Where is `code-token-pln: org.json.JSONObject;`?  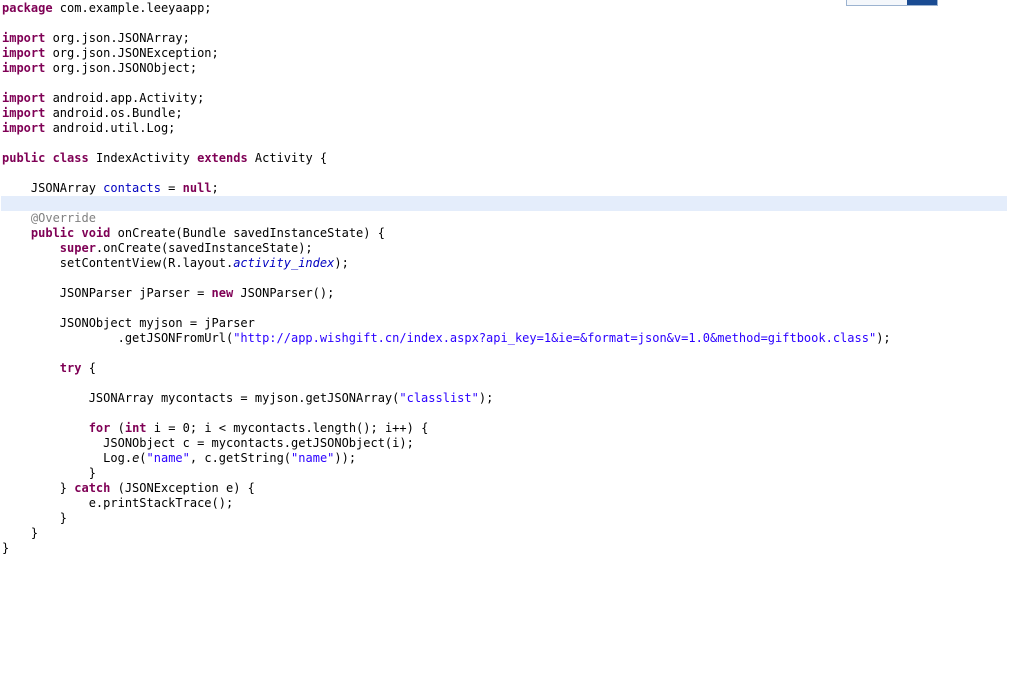
code-token-pln: org.json.JSONObject; is located at coordinates (121, 68).